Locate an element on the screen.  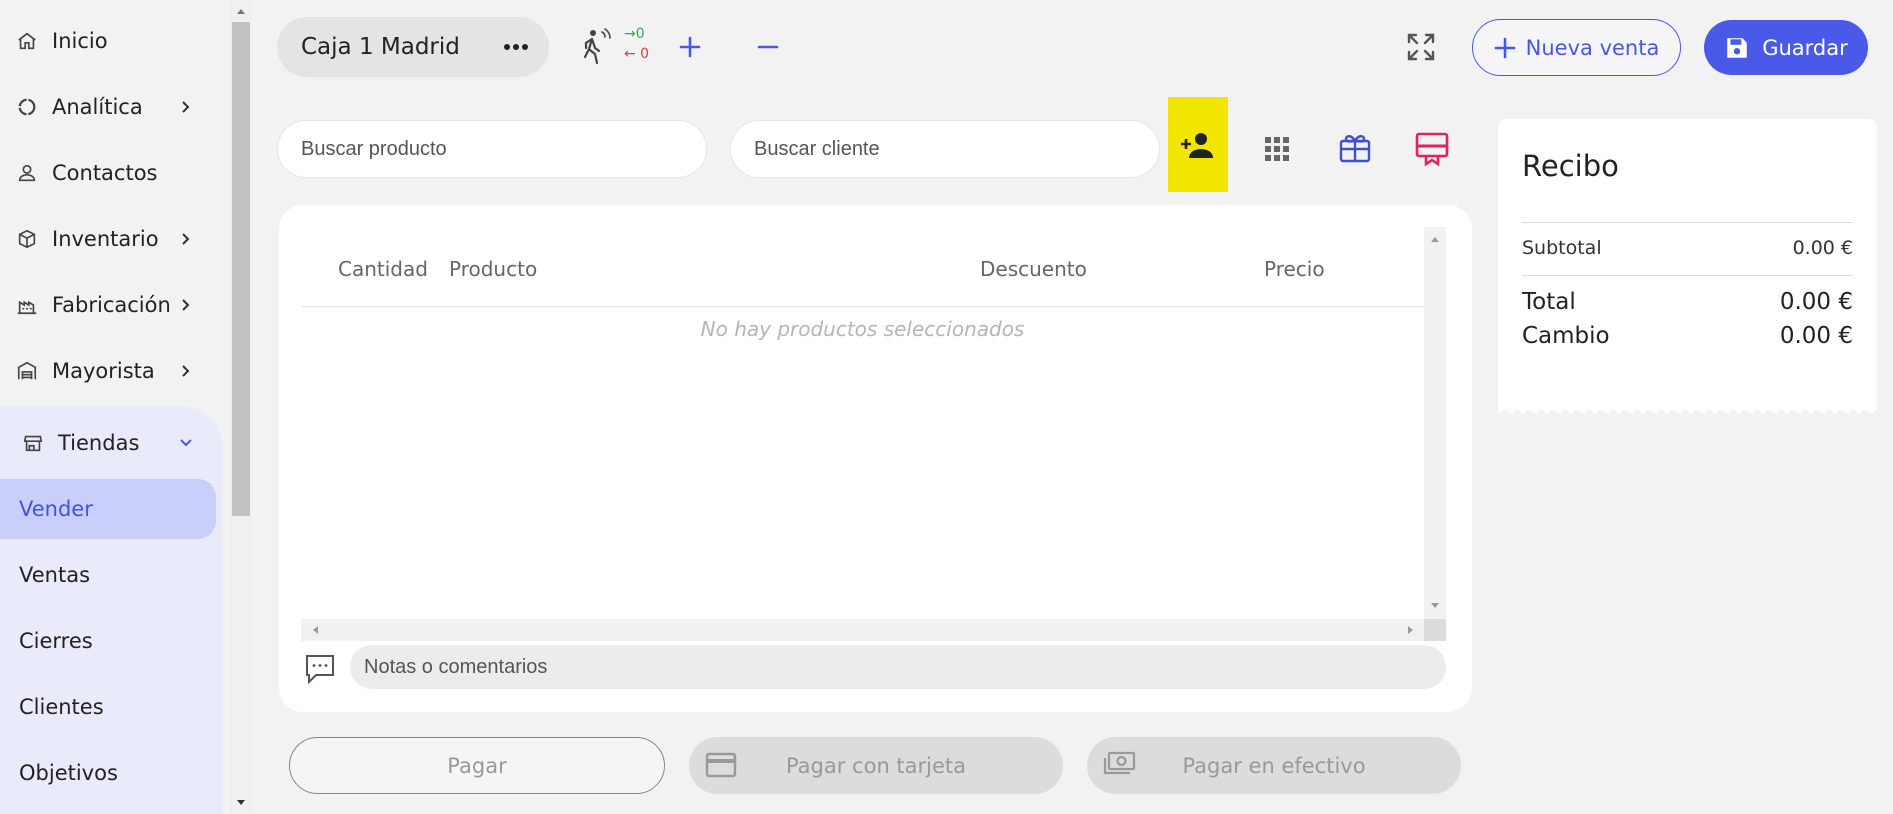
client-search-input is located at coordinates (945, 149).